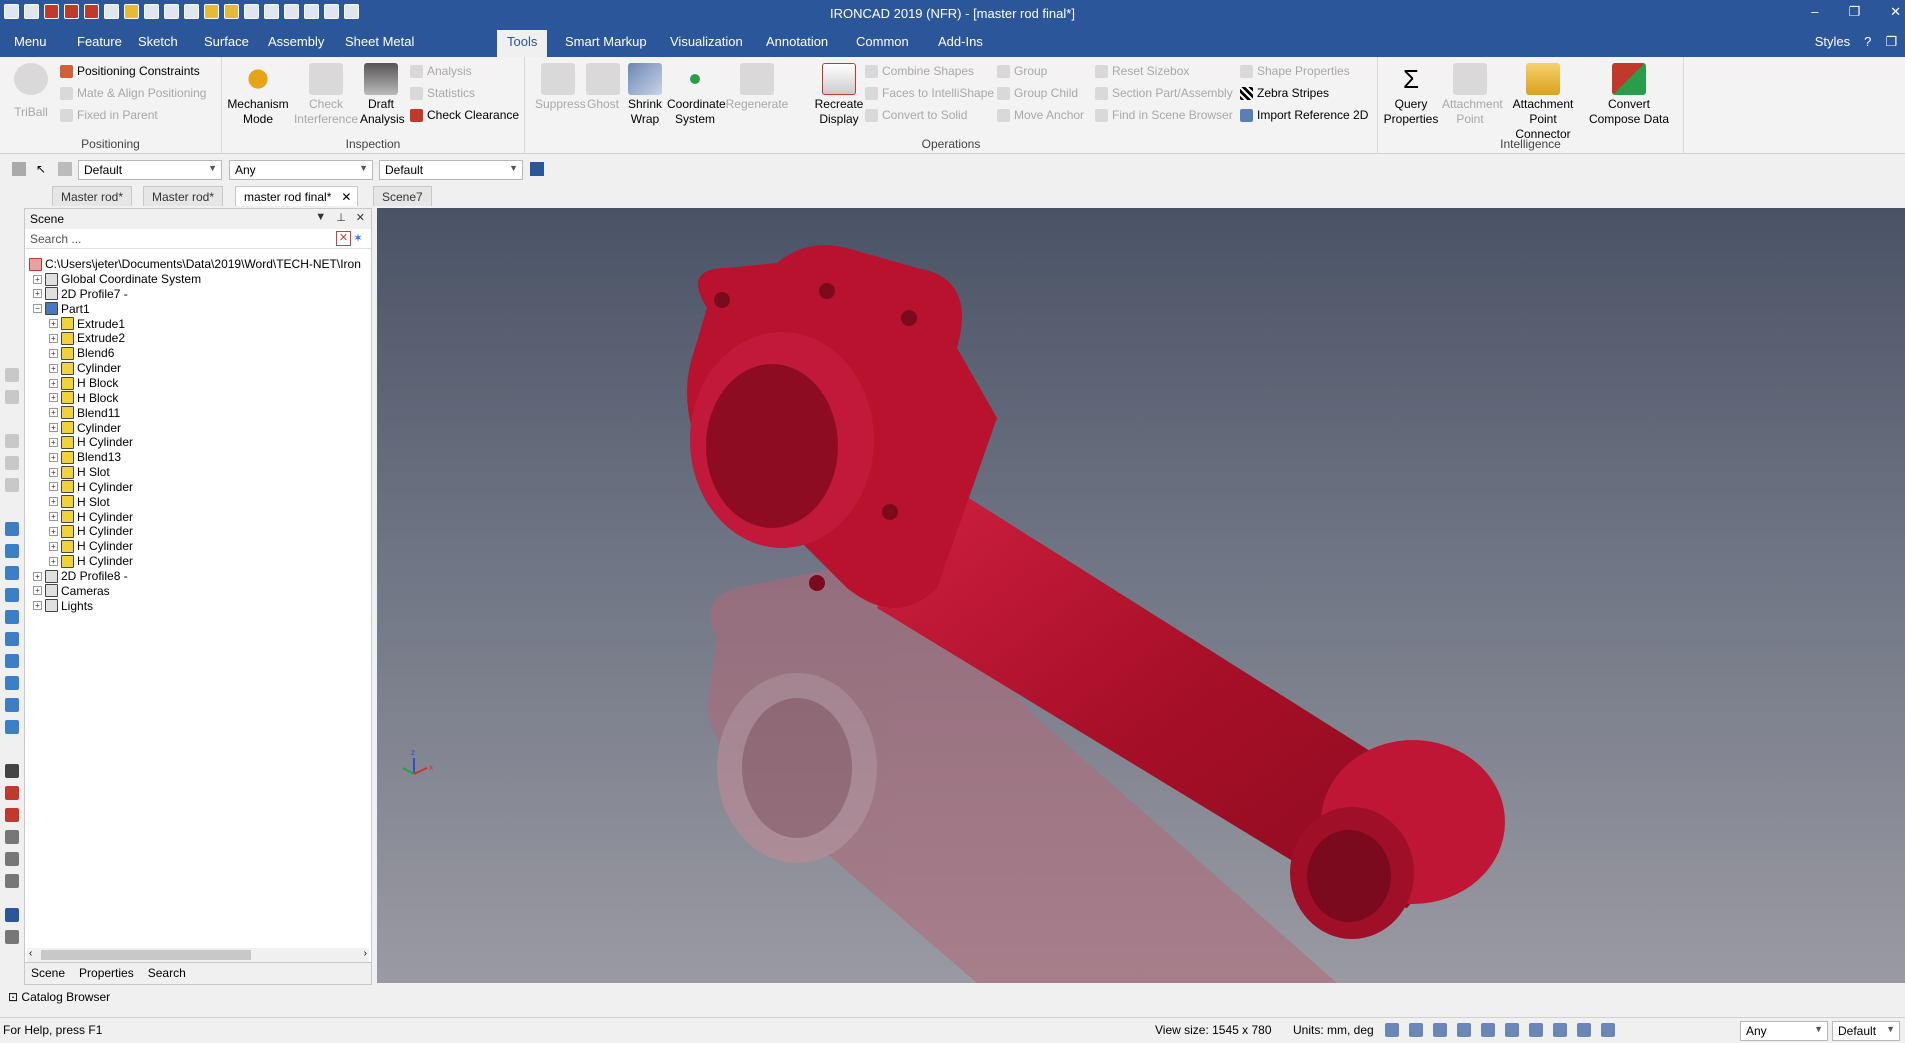  What do you see at coordinates (1543, 102) in the screenshot?
I see `attachment-point-connector-button: Attachment Point Connector` at bounding box center [1543, 102].